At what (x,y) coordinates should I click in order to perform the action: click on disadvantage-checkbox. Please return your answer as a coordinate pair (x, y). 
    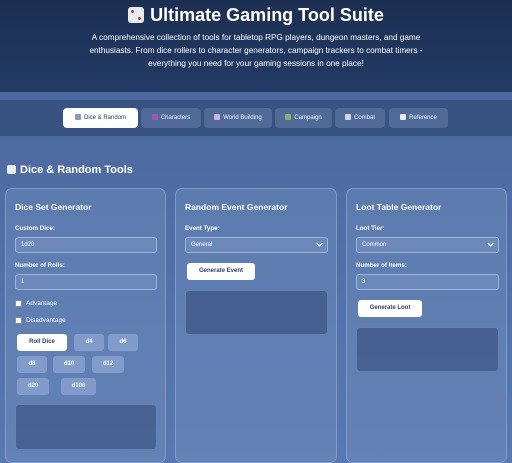
    Looking at the image, I should click on (18, 320).